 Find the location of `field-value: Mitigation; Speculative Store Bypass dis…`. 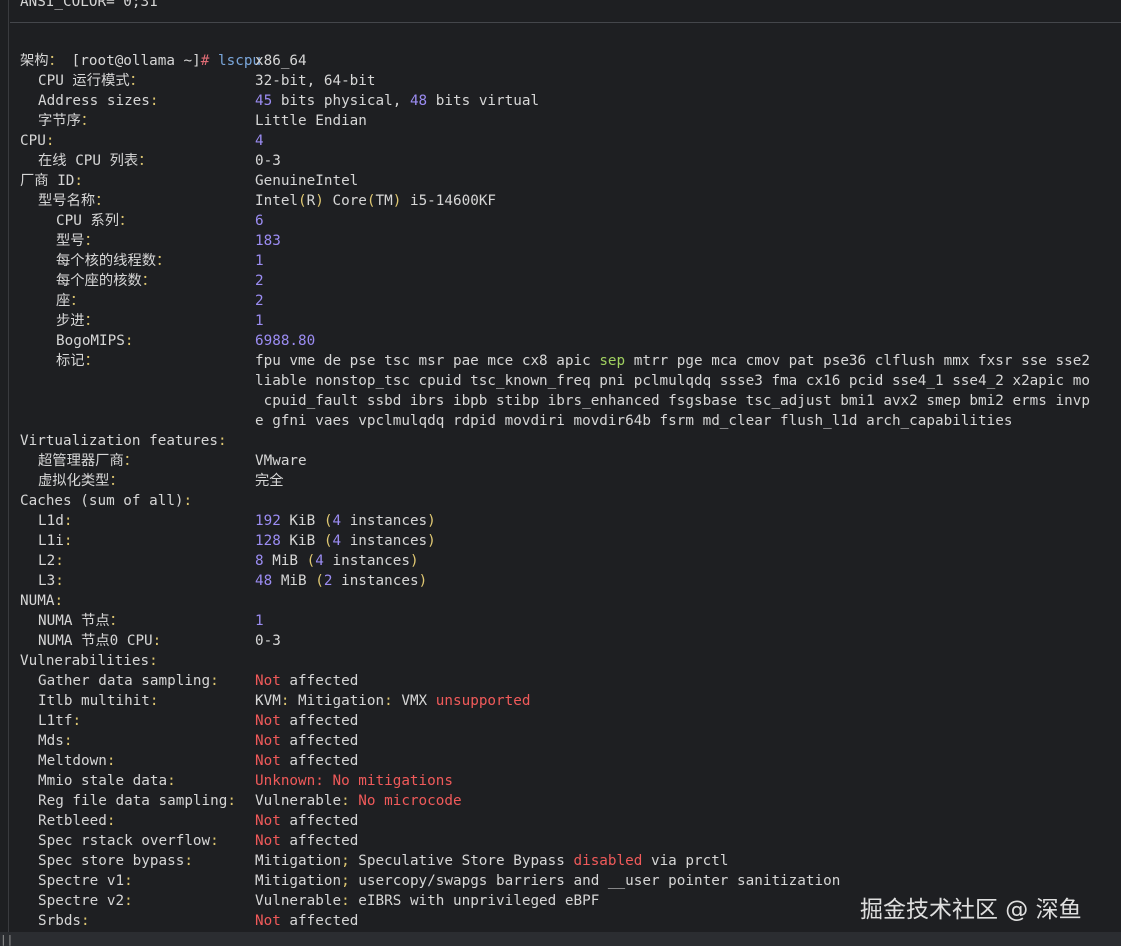

field-value: Mitigation; Speculative Store Bypass dis… is located at coordinates (491, 861).